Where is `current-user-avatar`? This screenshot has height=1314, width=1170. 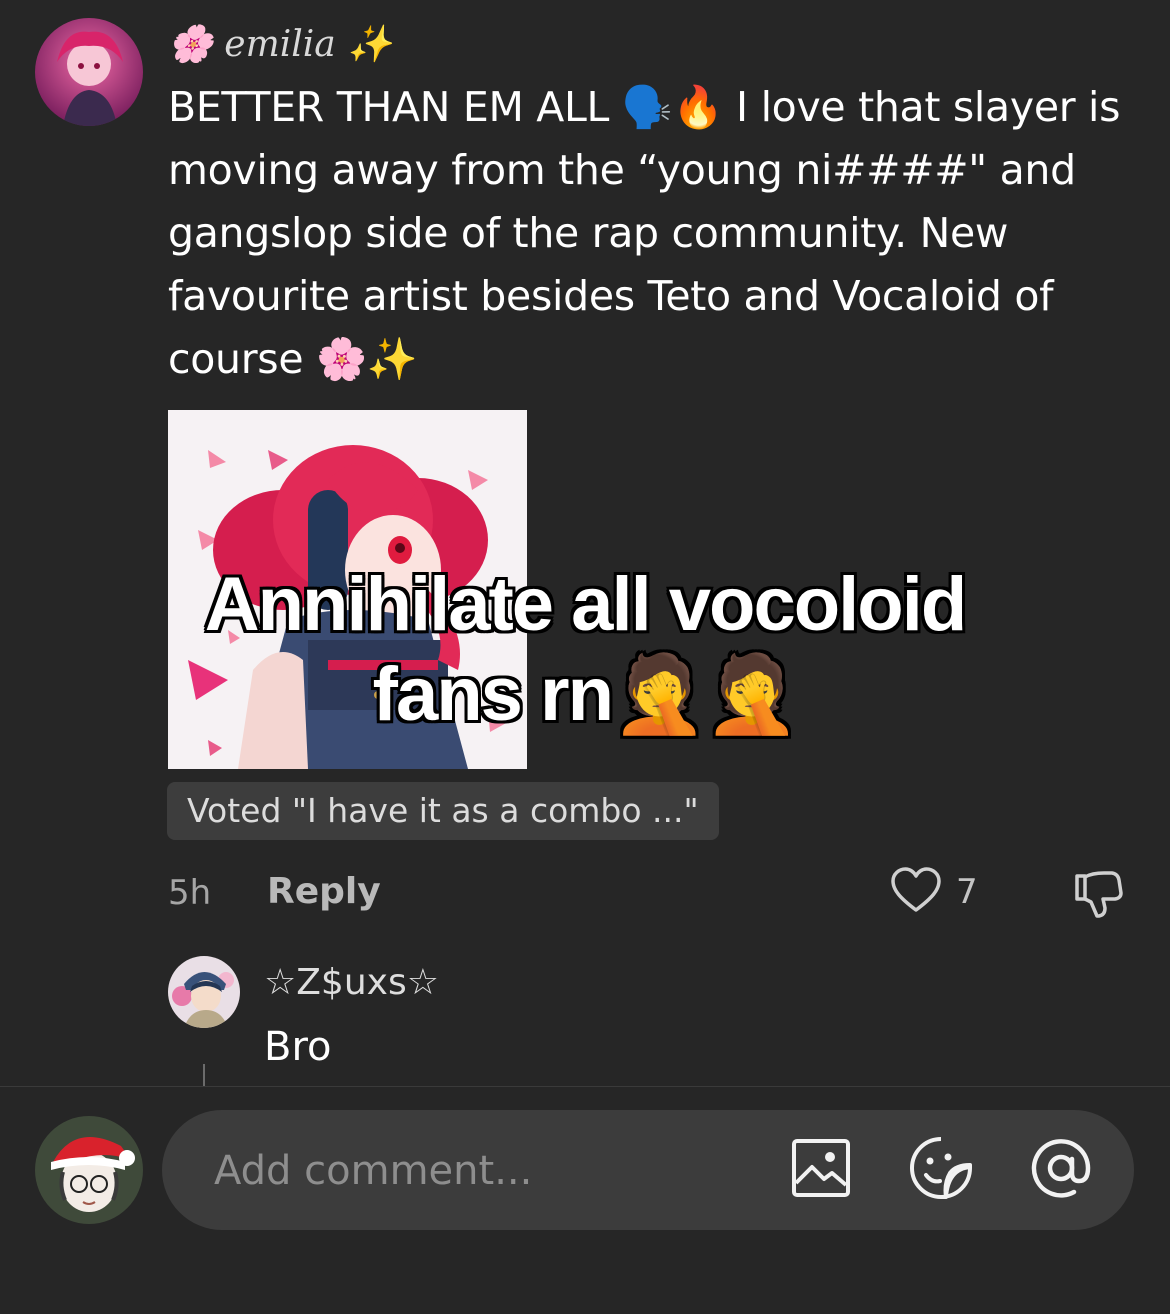
current-user-avatar is located at coordinates (89, 1170).